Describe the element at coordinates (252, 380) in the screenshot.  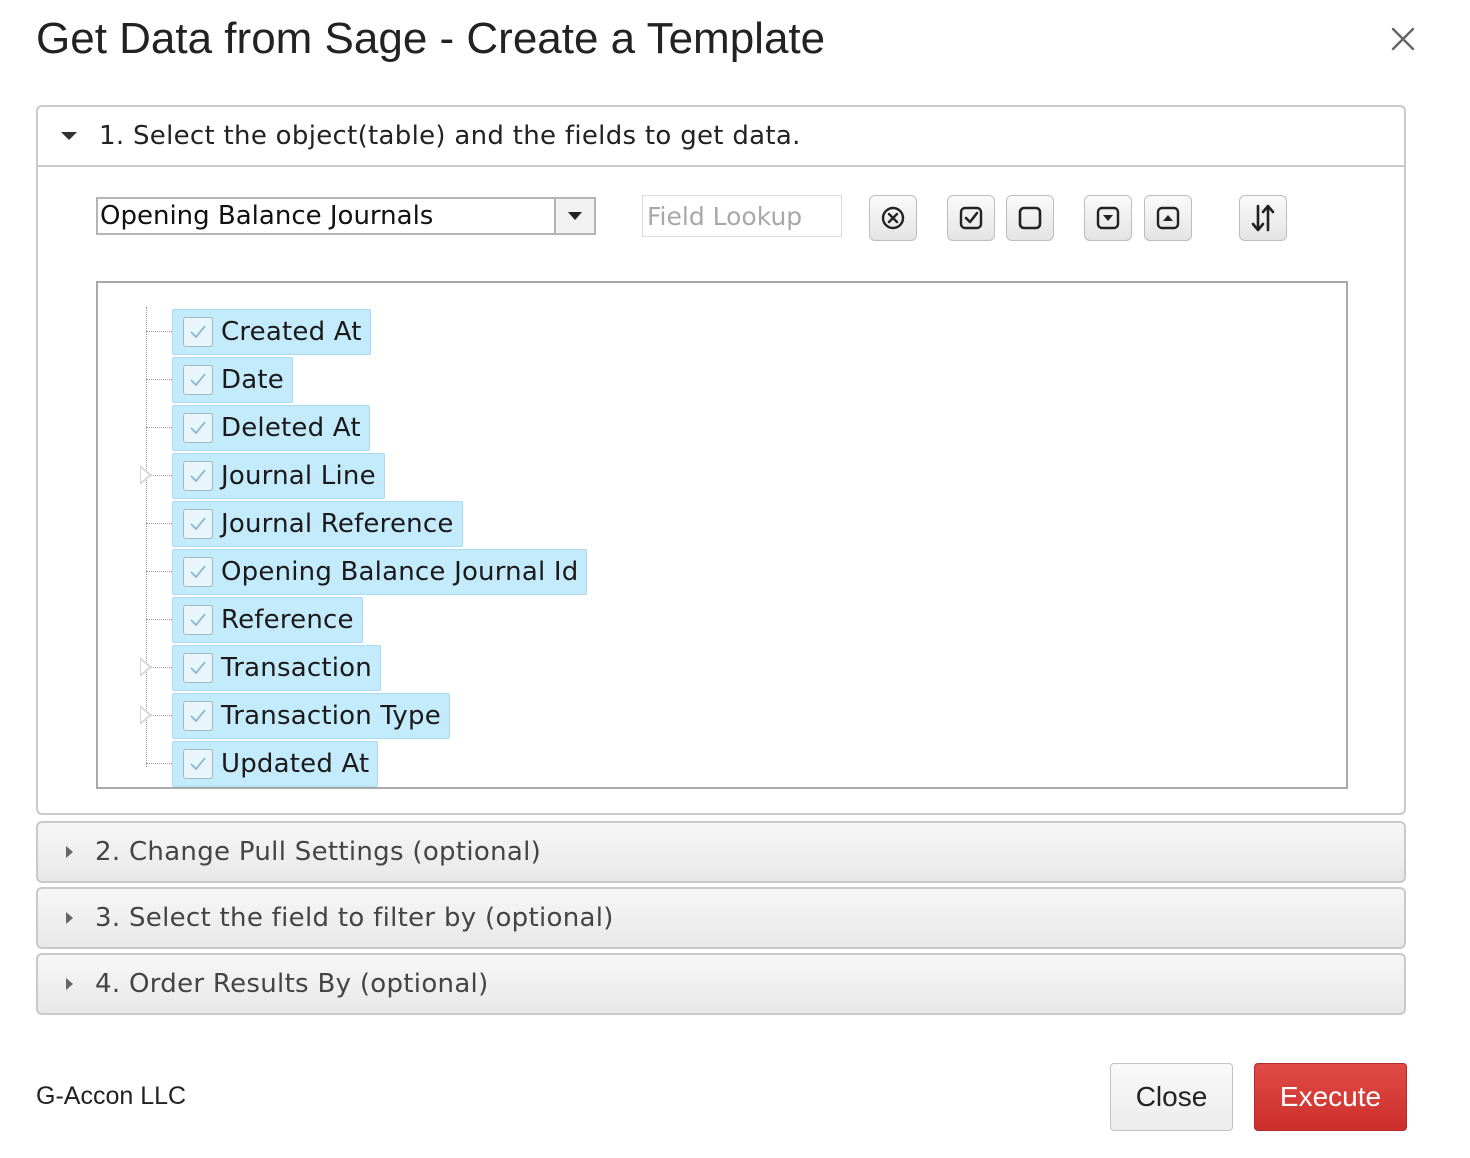
I see `field-label: Date` at that location.